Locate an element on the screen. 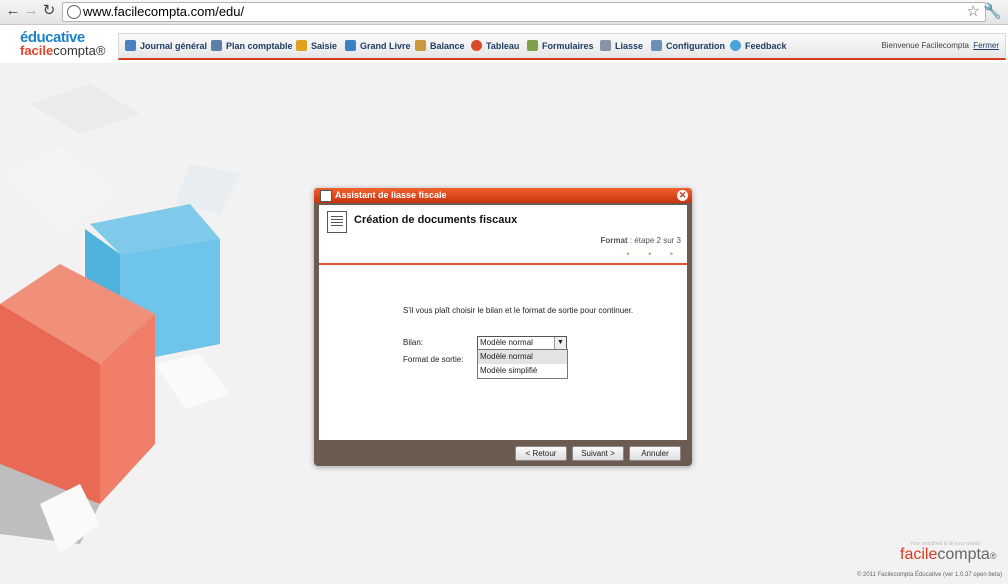 This screenshot has height=584, width=1008. wizard-header: Création de documents fiscaux is located at coordinates (436, 220).